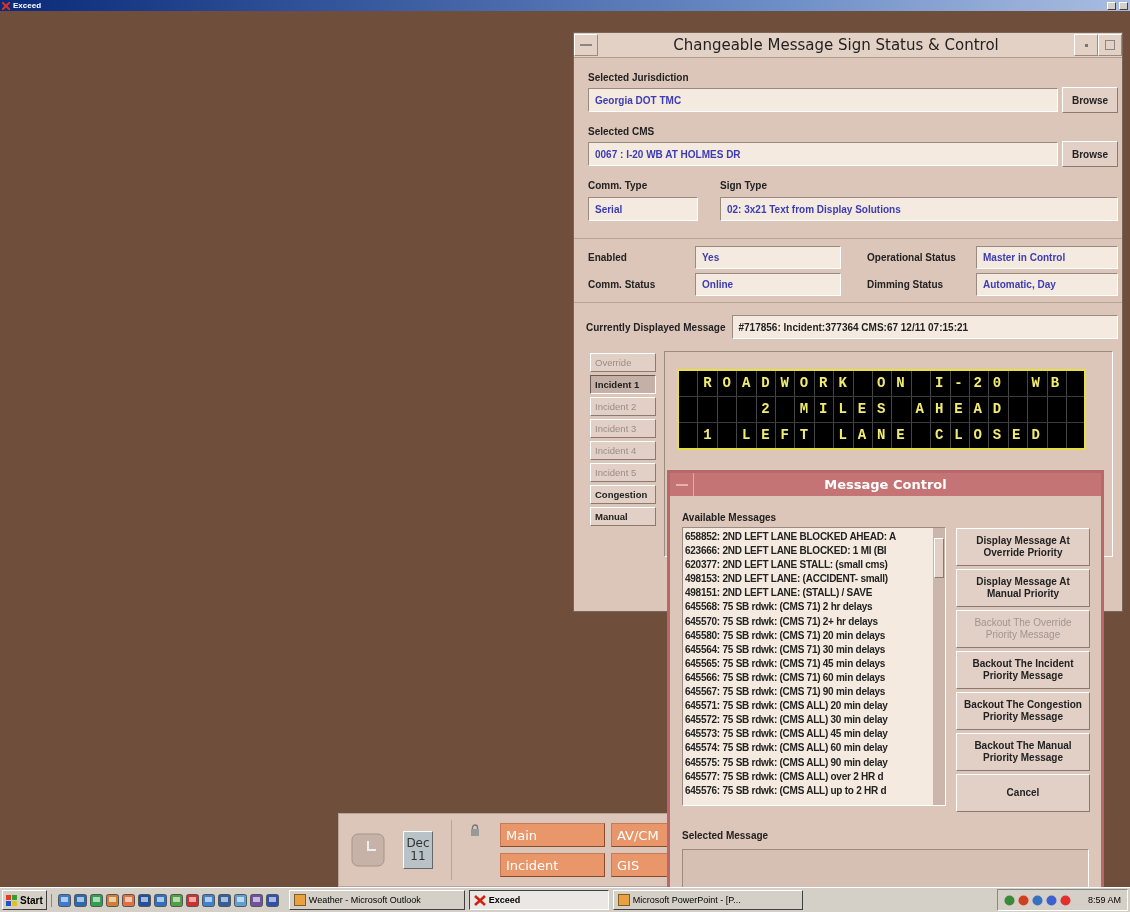 Image resolution: width=1130 pixels, height=912 pixels. What do you see at coordinates (608, 257) in the screenshot?
I see `field-label: Enabled` at bounding box center [608, 257].